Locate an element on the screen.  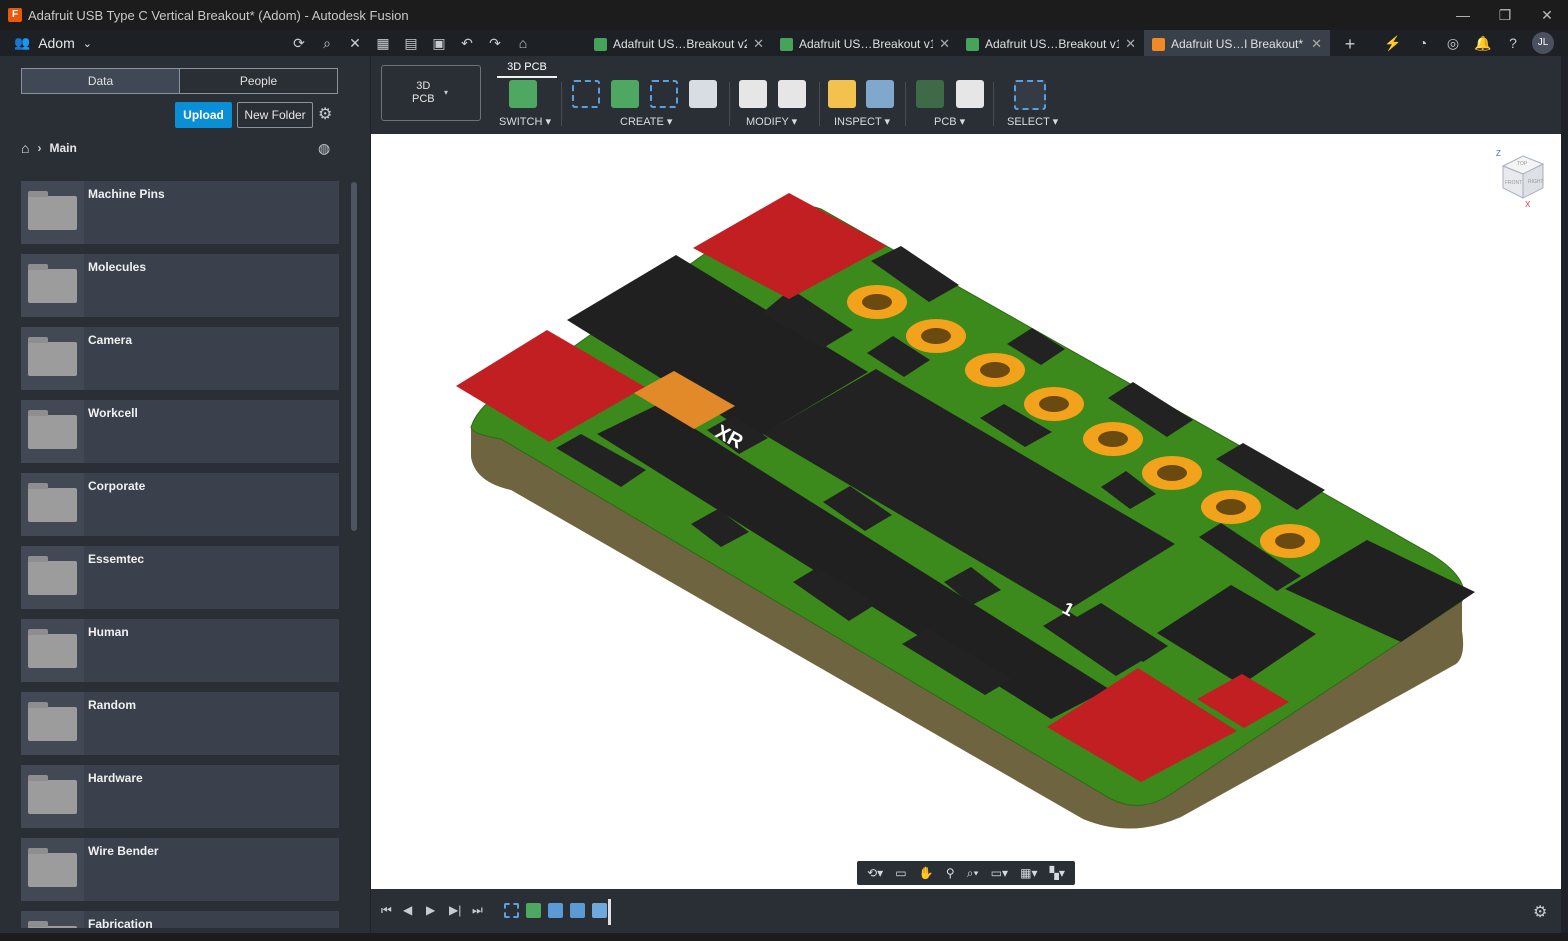
measure-icon is located at coordinates (842, 94).